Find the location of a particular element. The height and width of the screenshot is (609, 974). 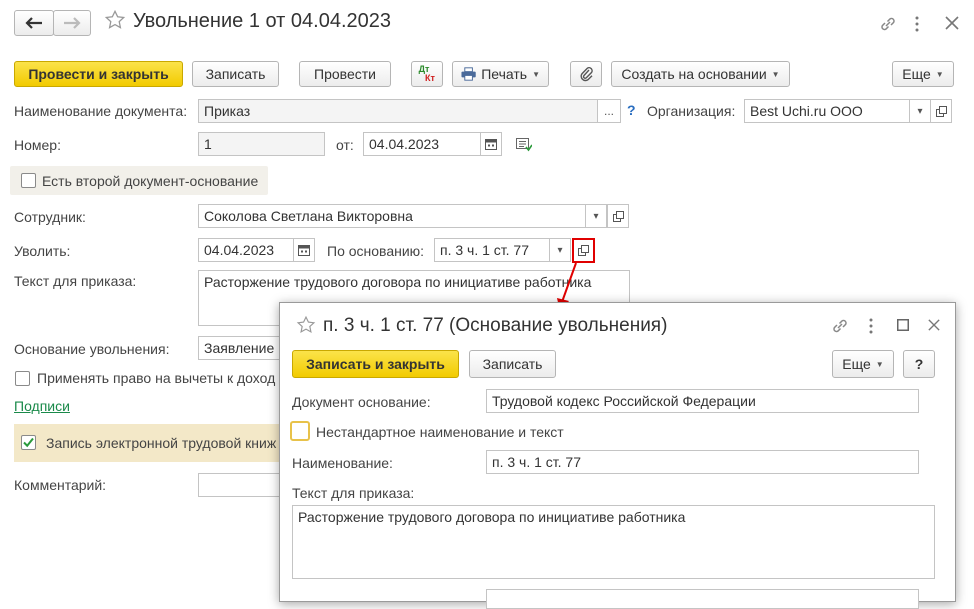

printer-icon is located at coordinates (468, 74).